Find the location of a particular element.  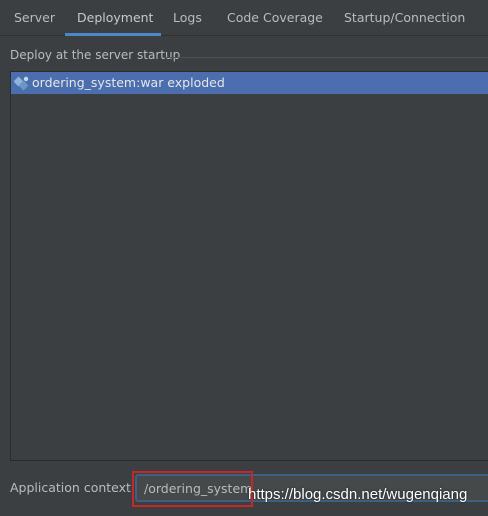

tab-code-coverage: Code Coverage is located at coordinates (275, 18).